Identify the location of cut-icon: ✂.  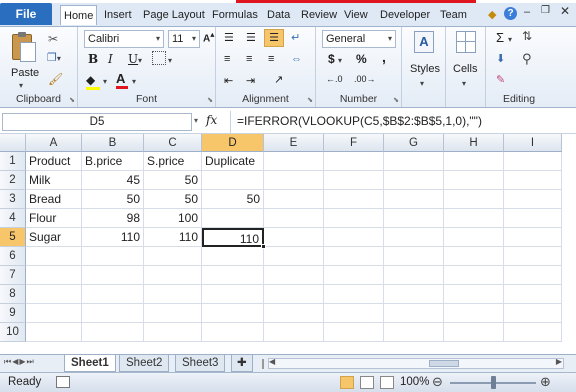
(53, 39).